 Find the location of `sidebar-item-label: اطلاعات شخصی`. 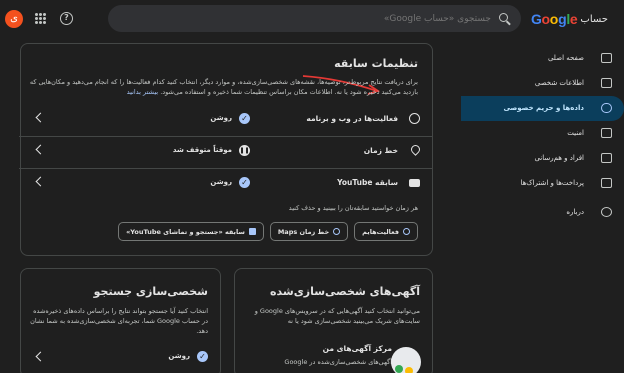

sidebar-item-label: اطلاعات شخصی is located at coordinates (559, 83).